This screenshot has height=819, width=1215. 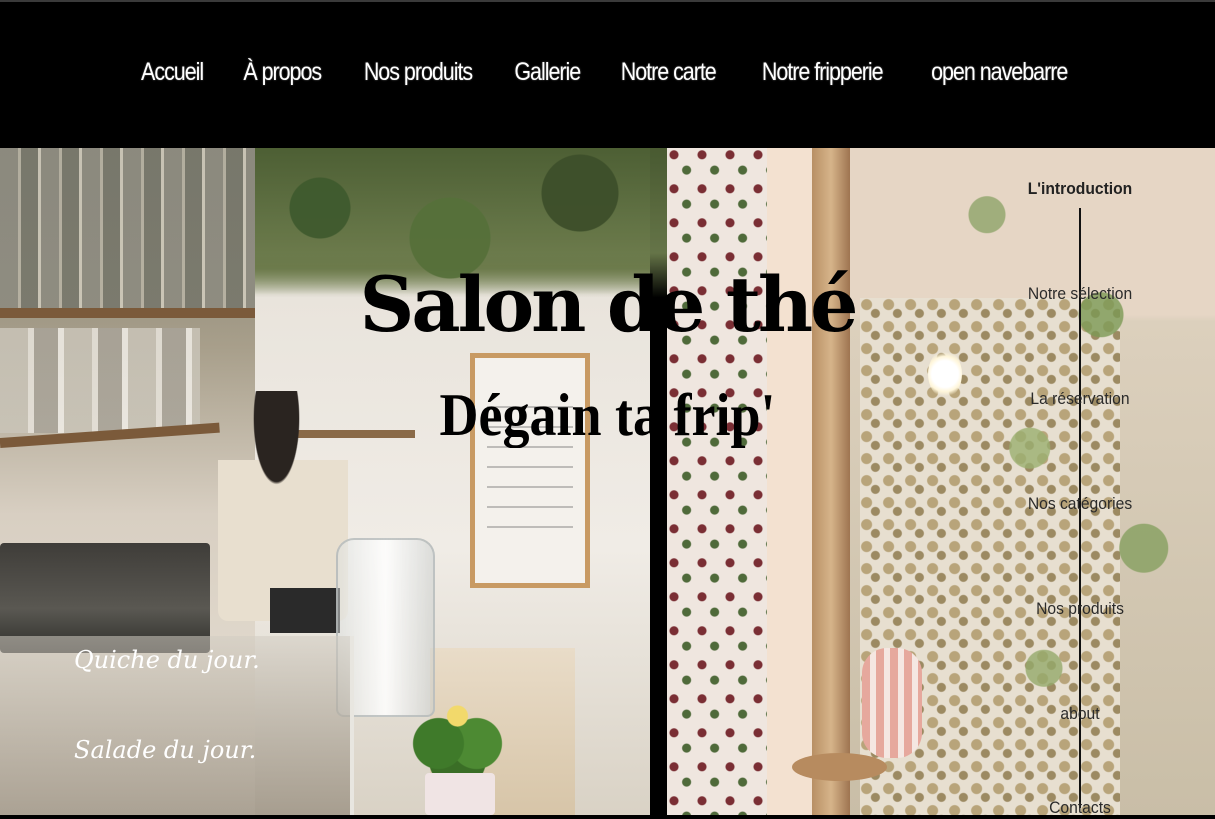 What do you see at coordinates (669, 72) in the screenshot?
I see `nav-link-notre-carte: Notre carte` at bounding box center [669, 72].